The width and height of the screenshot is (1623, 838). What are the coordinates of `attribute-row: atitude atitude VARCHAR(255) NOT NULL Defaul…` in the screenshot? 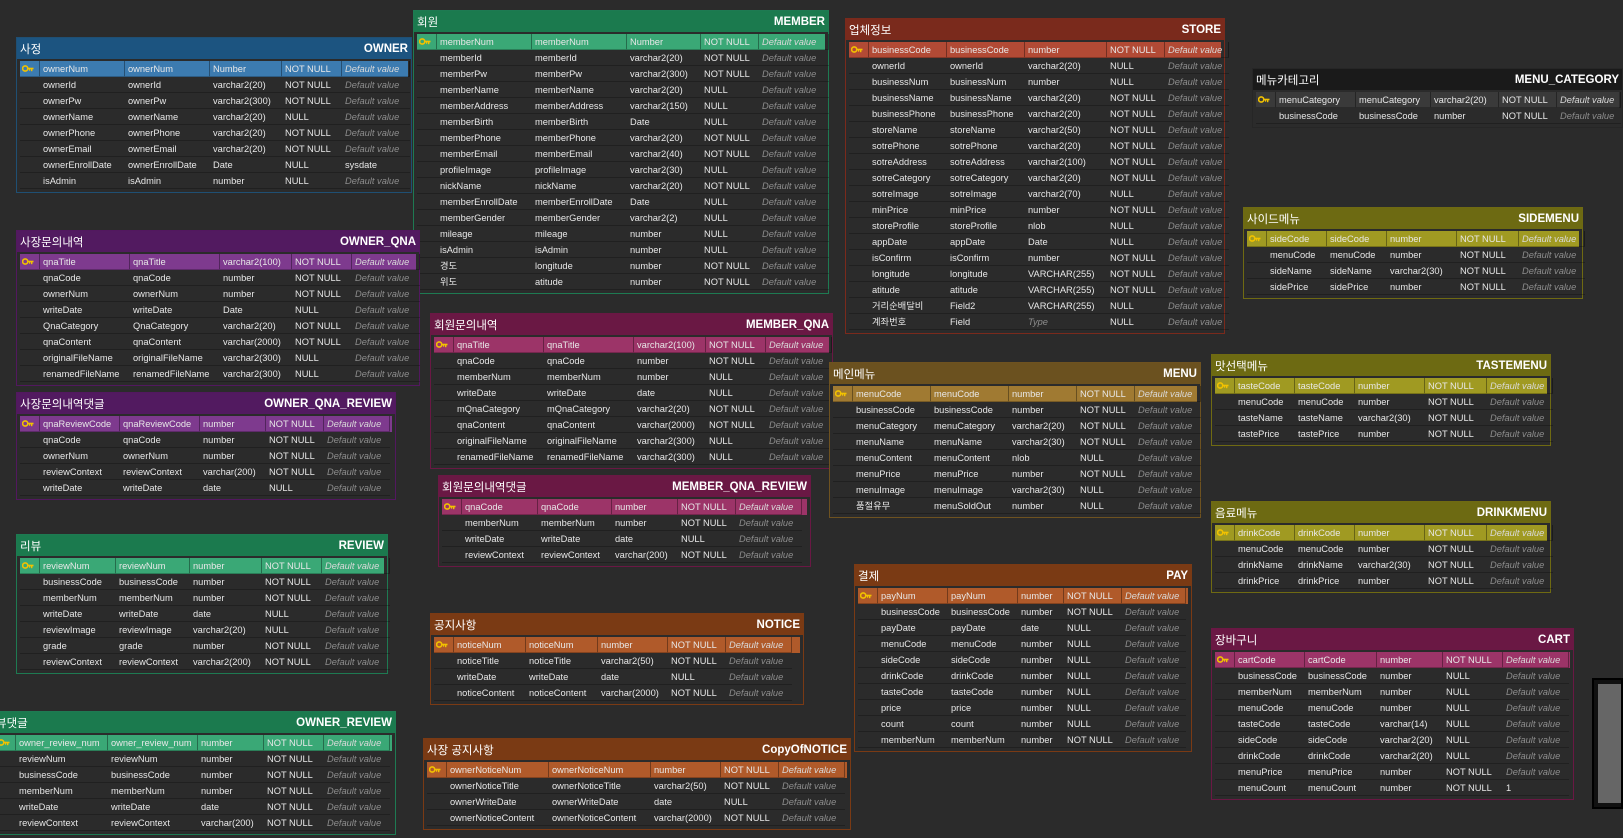 It's located at (1039, 290).